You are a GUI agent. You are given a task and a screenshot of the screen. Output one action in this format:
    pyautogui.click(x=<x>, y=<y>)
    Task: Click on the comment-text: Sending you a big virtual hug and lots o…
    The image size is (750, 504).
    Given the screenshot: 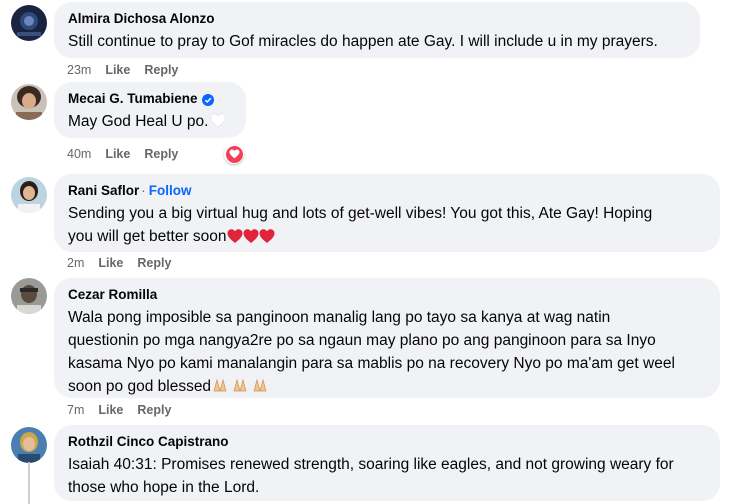 What is the action you would take?
    pyautogui.click(x=387, y=226)
    